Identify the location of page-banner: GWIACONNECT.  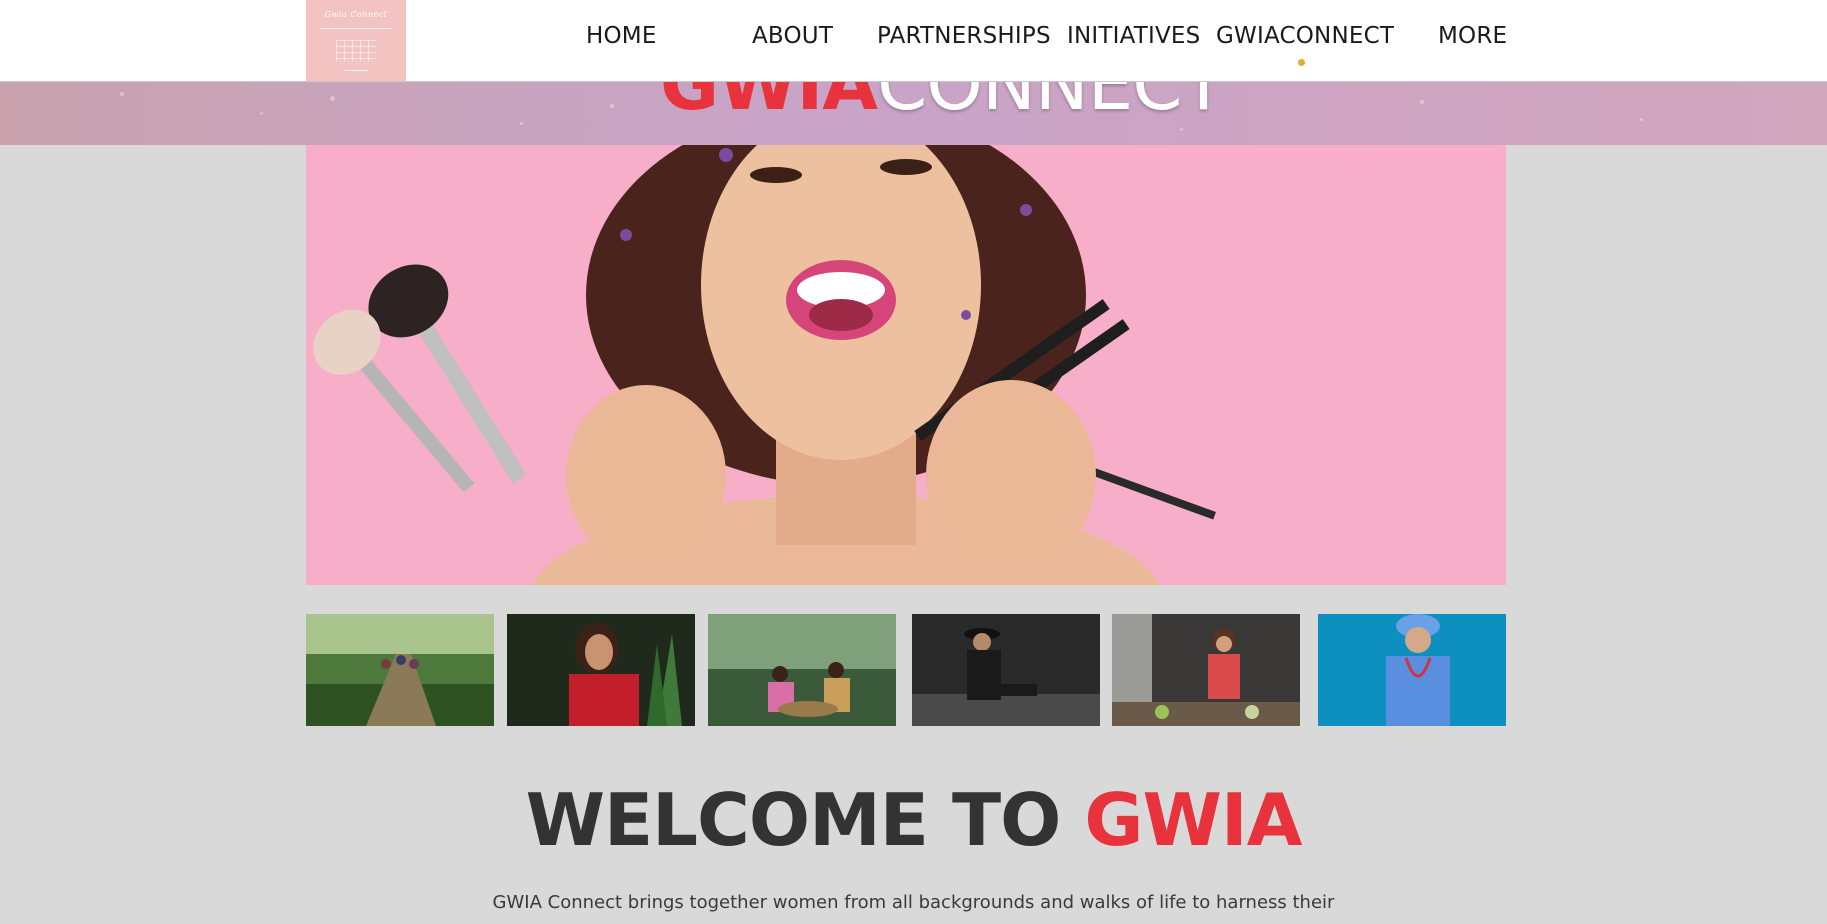
(913, 113).